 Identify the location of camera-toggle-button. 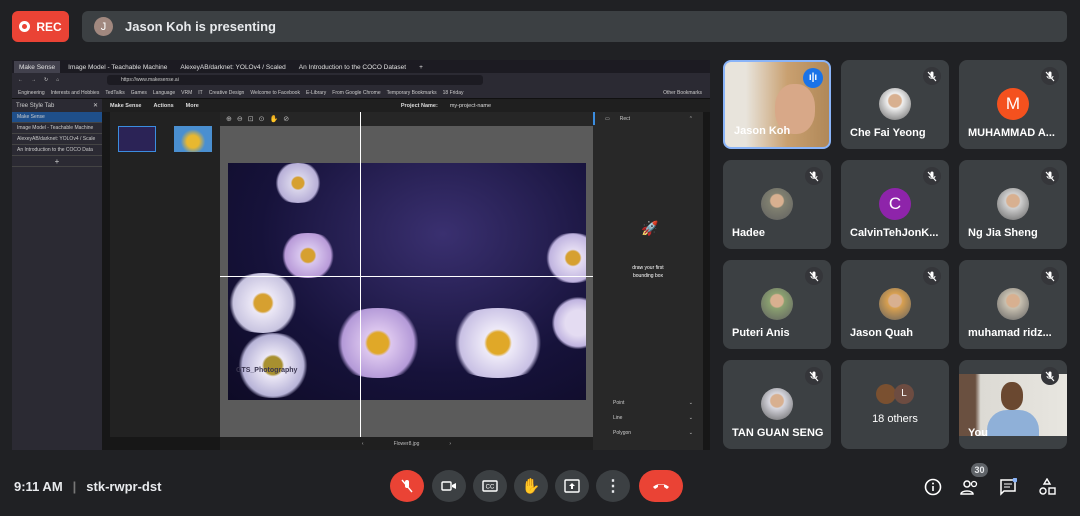
(449, 486).